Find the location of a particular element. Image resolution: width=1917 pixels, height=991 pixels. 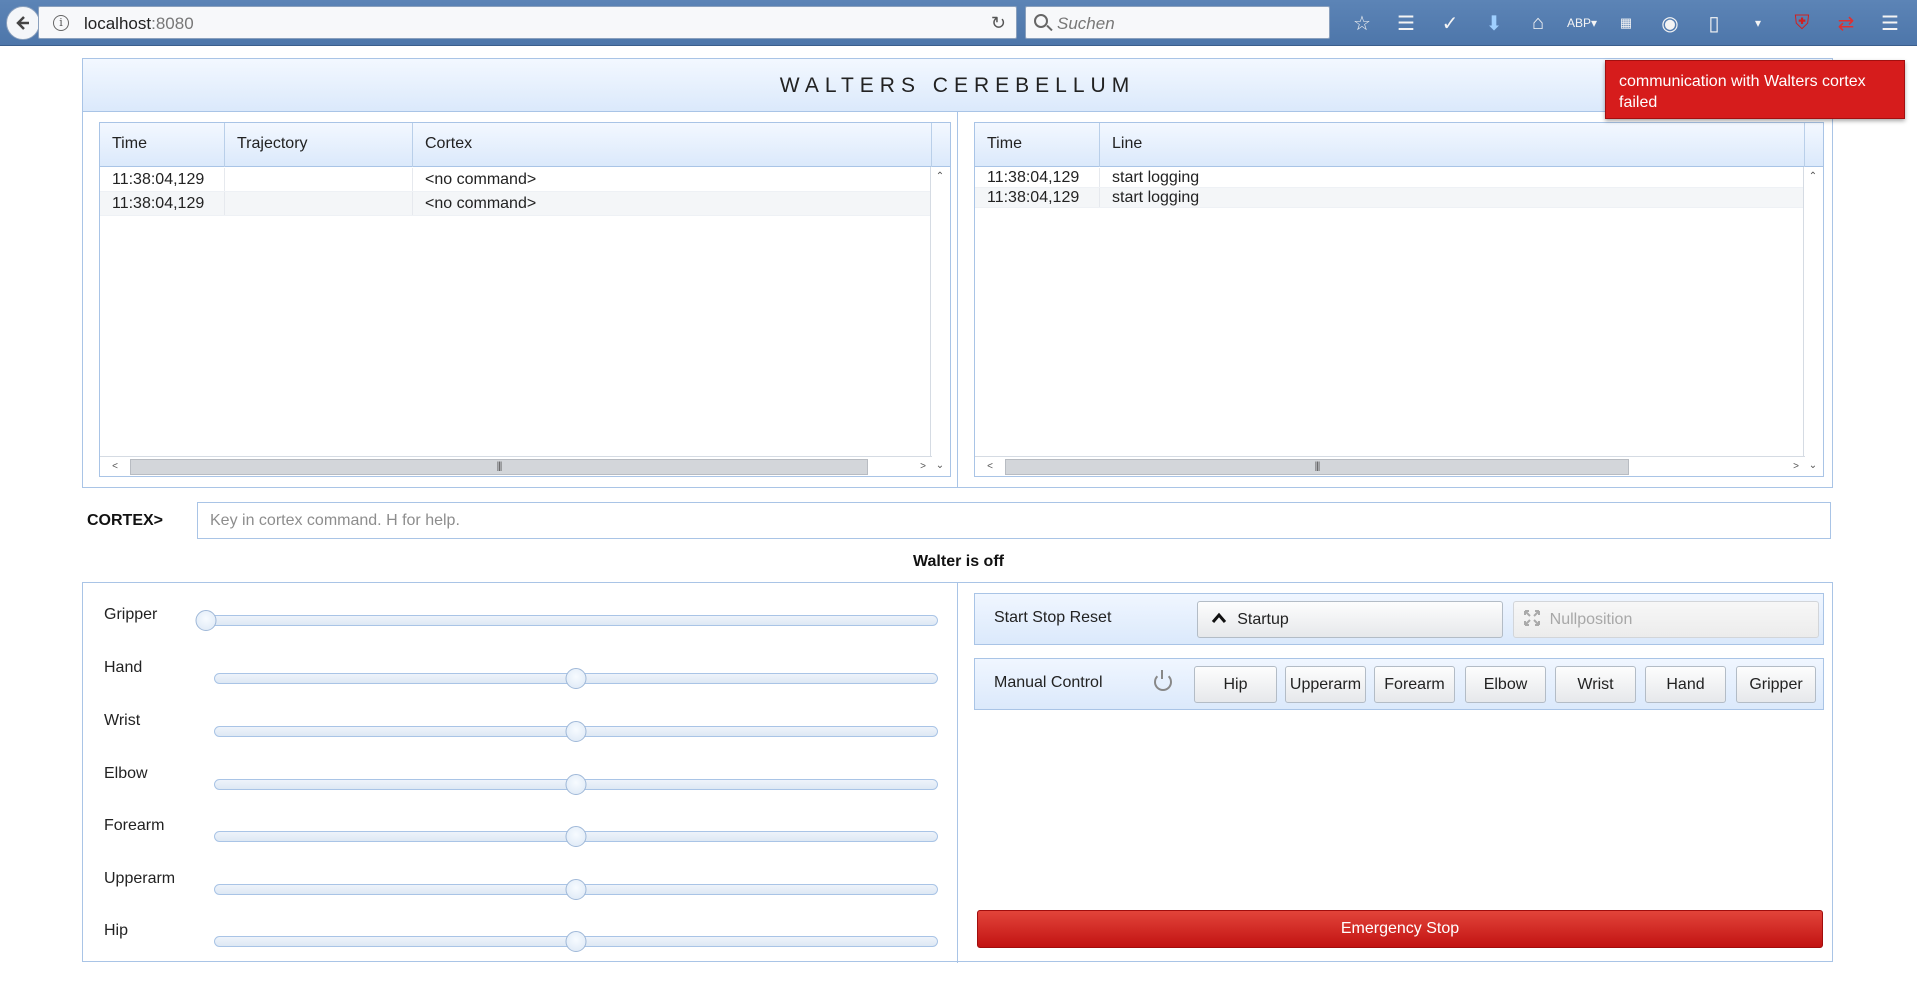

browser-search-input: Suchen is located at coordinates (1177, 22).